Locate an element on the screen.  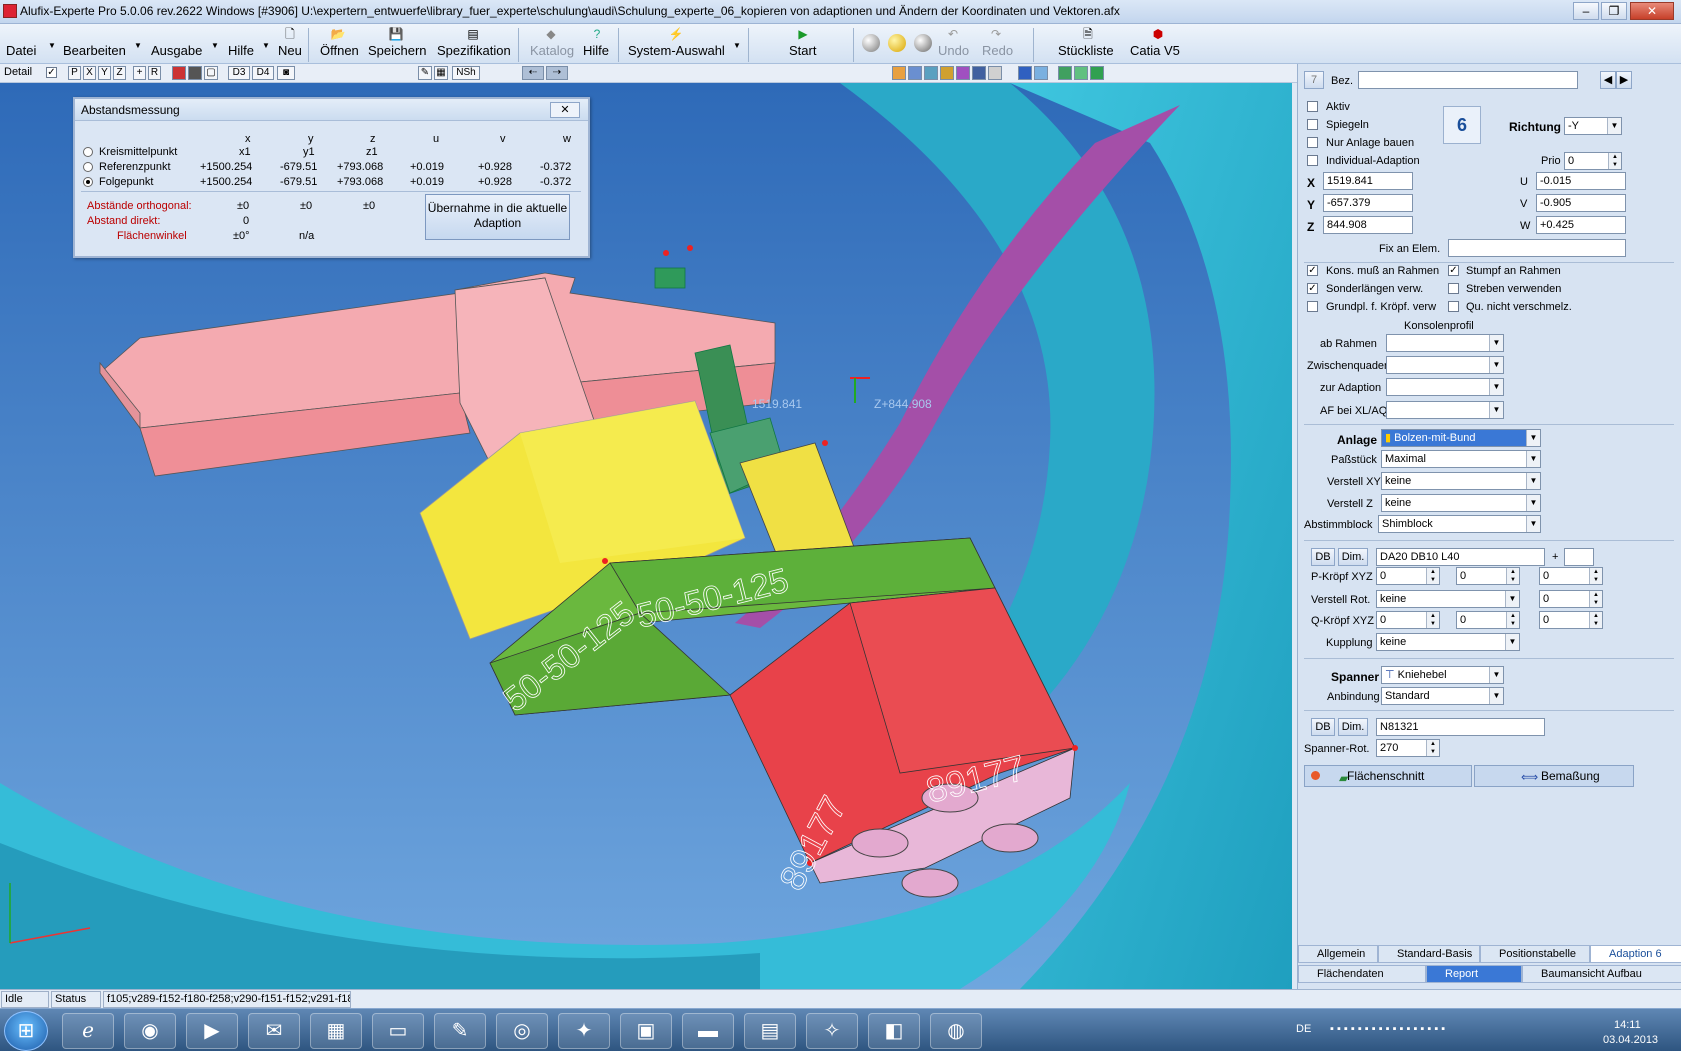
dim-button: Dim. is located at coordinates (1353, 557).